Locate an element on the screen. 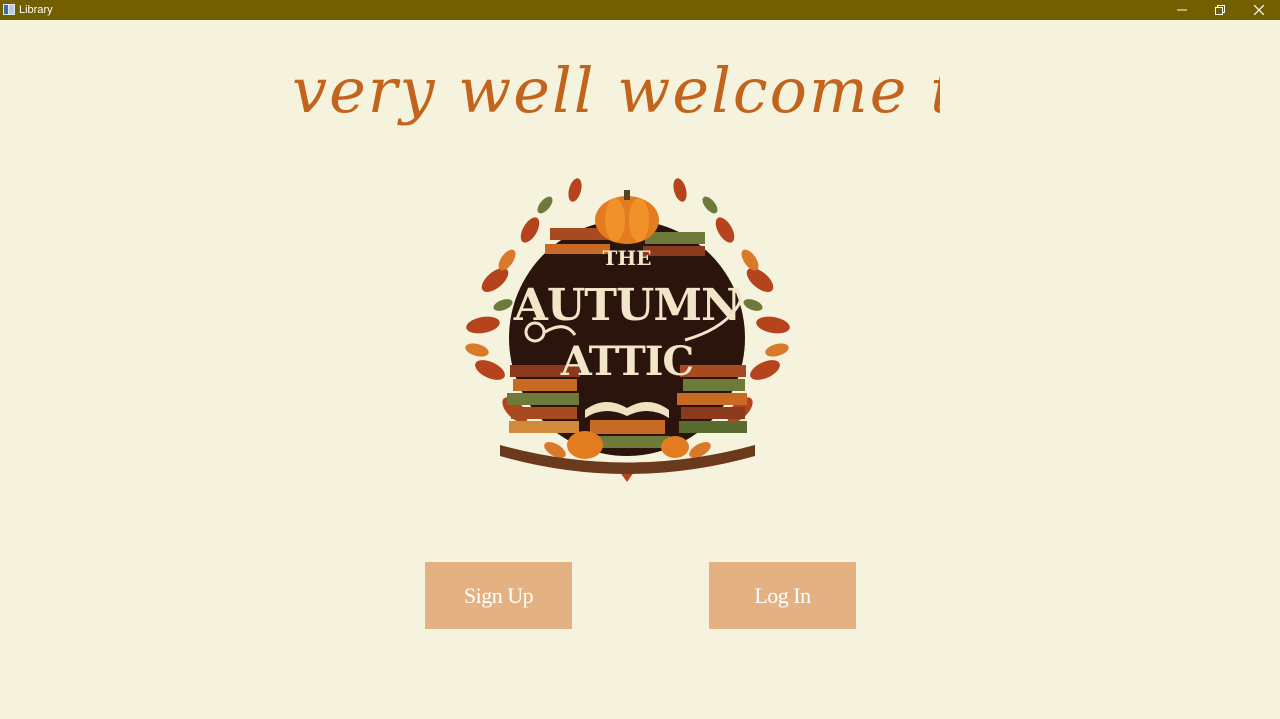 Image resolution: width=1280 pixels, height=719 pixels. welcome-heading-label: A very well welcome to is located at coordinates (610, 90).